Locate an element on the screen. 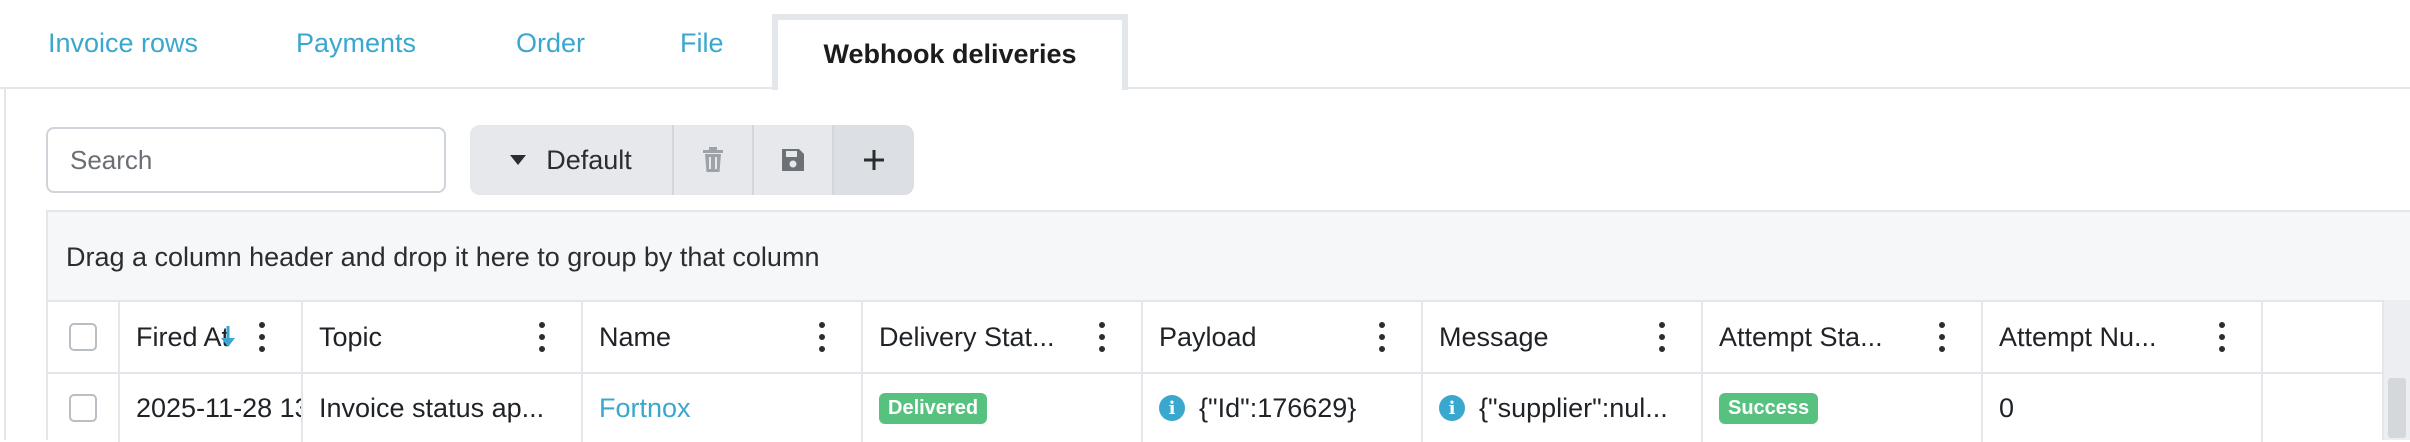 This screenshot has height=442, width=2410. attempt-status-badge: Success is located at coordinates (1769, 408).